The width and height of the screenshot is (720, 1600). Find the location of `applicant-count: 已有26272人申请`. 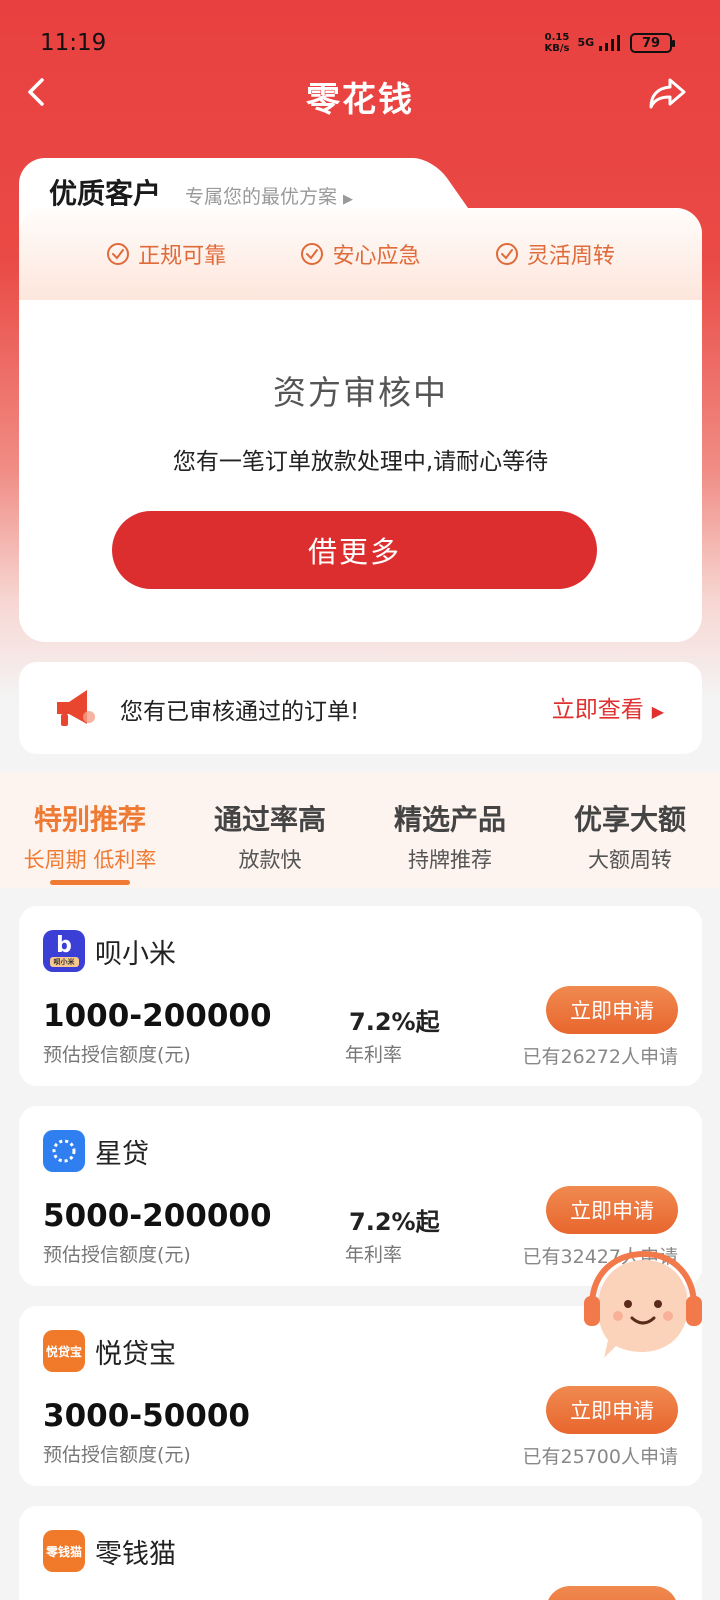

applicant-count: 已有26272人申请 is located at coordinates (600, 1057).